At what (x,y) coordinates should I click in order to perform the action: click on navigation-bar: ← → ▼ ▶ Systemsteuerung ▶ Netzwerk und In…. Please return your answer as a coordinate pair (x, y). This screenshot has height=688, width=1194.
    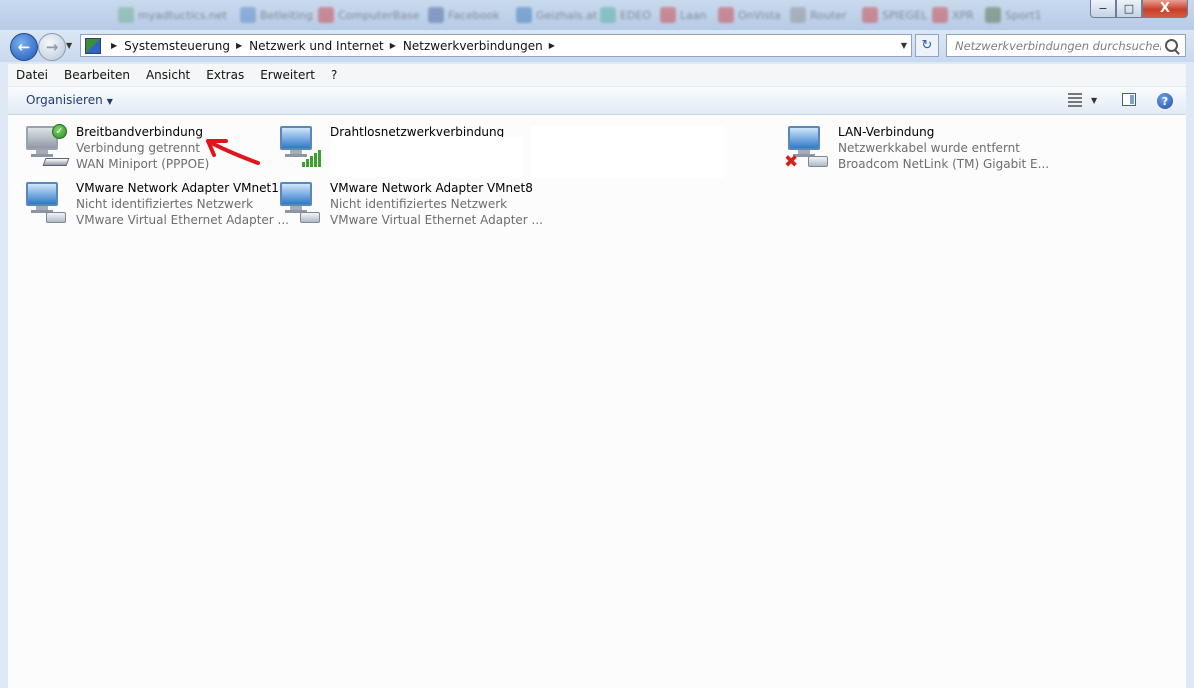
    Looking at the image, I should click on (597, 46).